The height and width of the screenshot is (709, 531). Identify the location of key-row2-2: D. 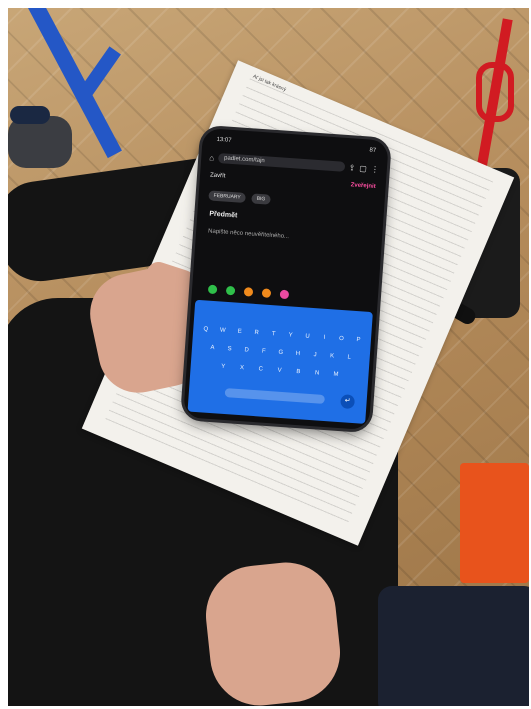
(246, 350).